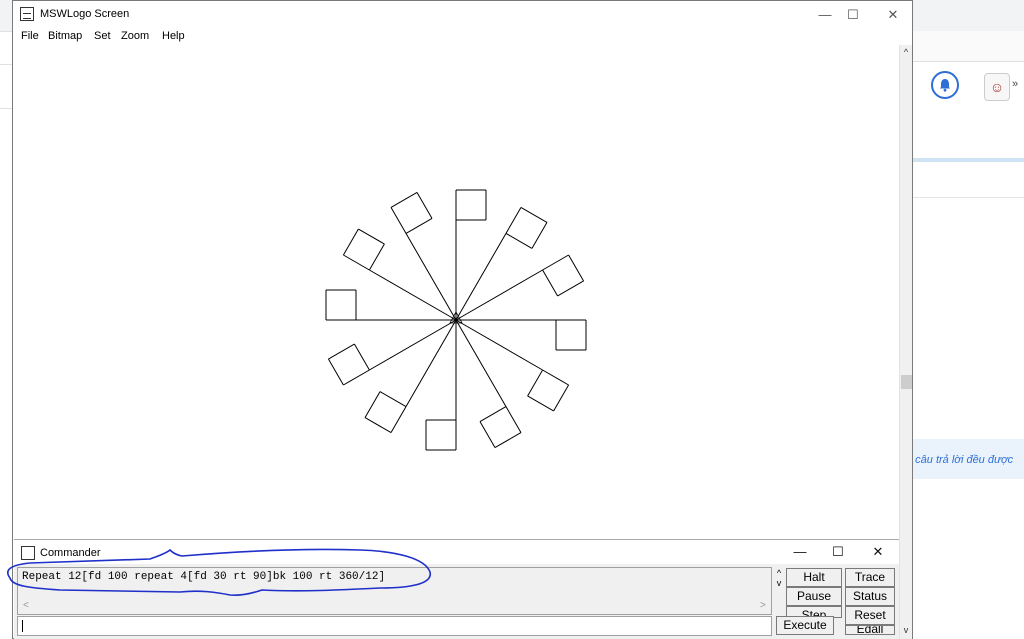 The width and height of the screenshot is (1024, 639). What do you see at coordinates (462, 37) in the screenshot?
I see `menu-bar: File Bitmap Set Zoom Help` at bounding box center [462, 37].